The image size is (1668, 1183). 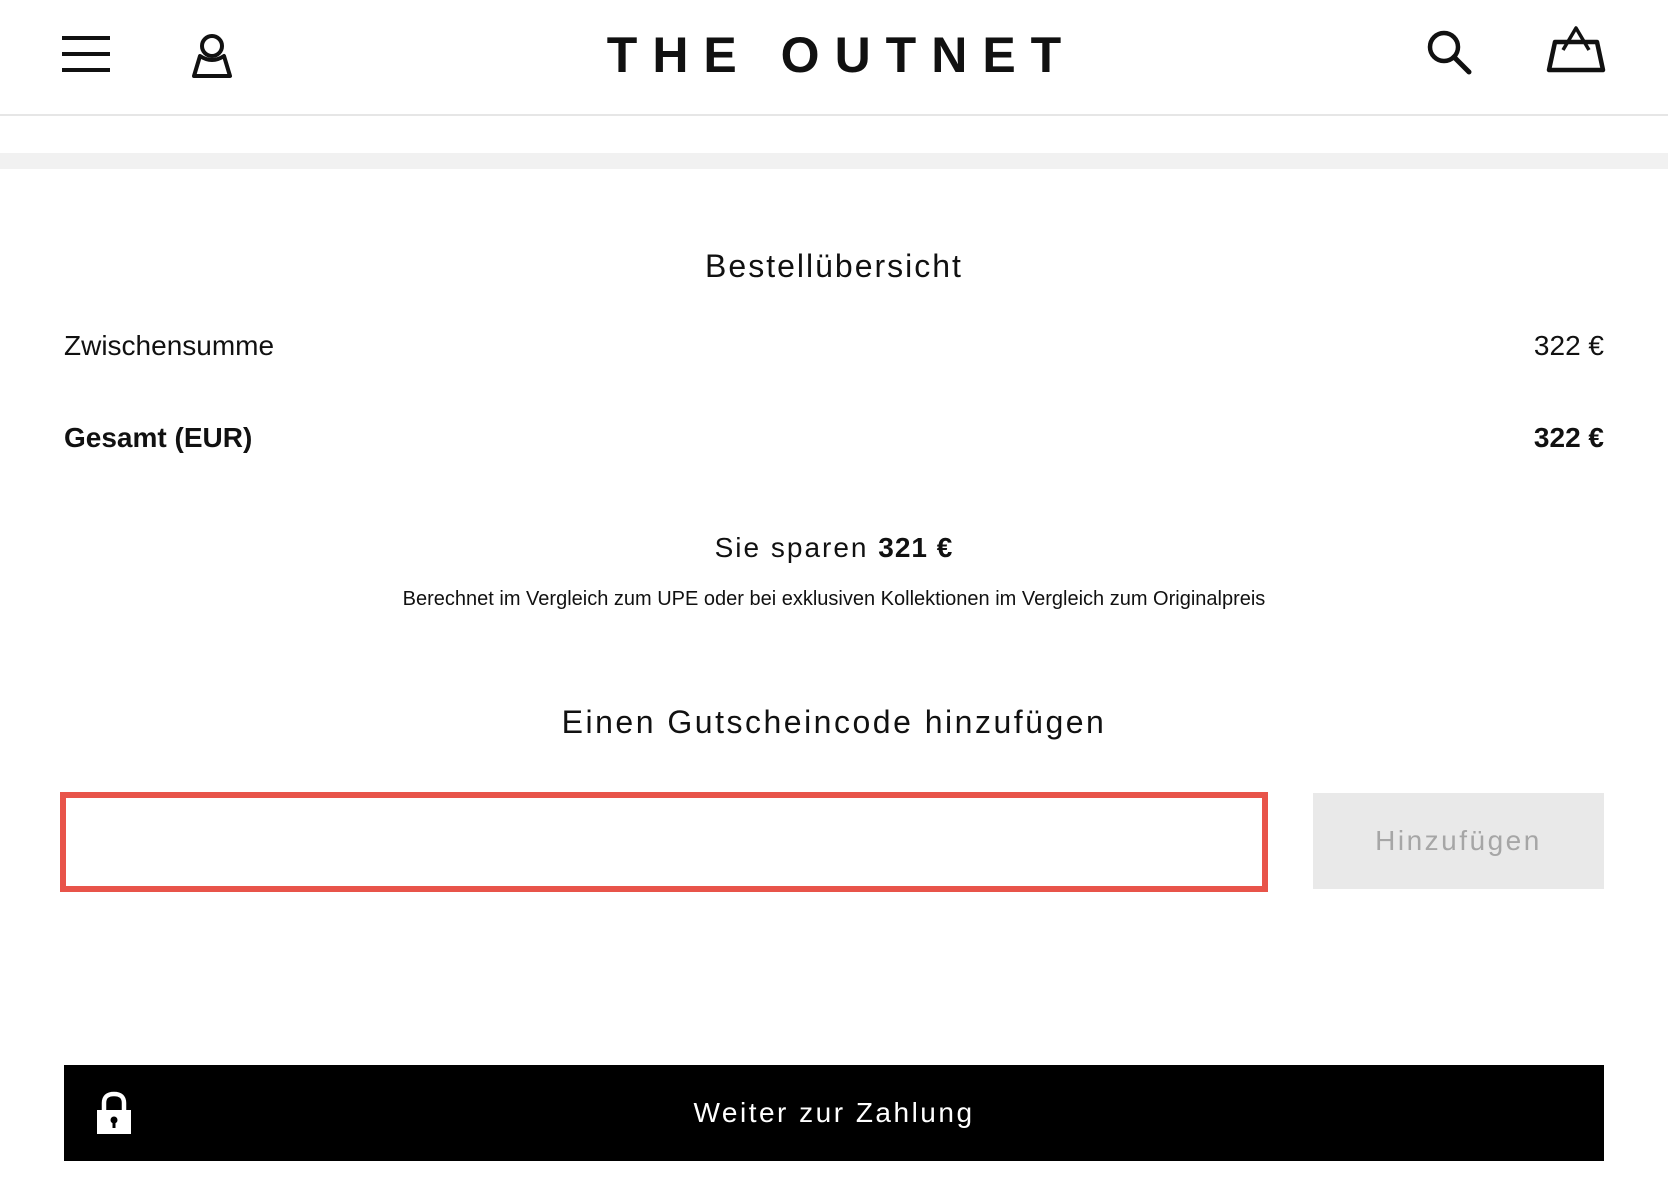 I want to click on total-label: Gesamt (EUR), so click(x=158, y=437).